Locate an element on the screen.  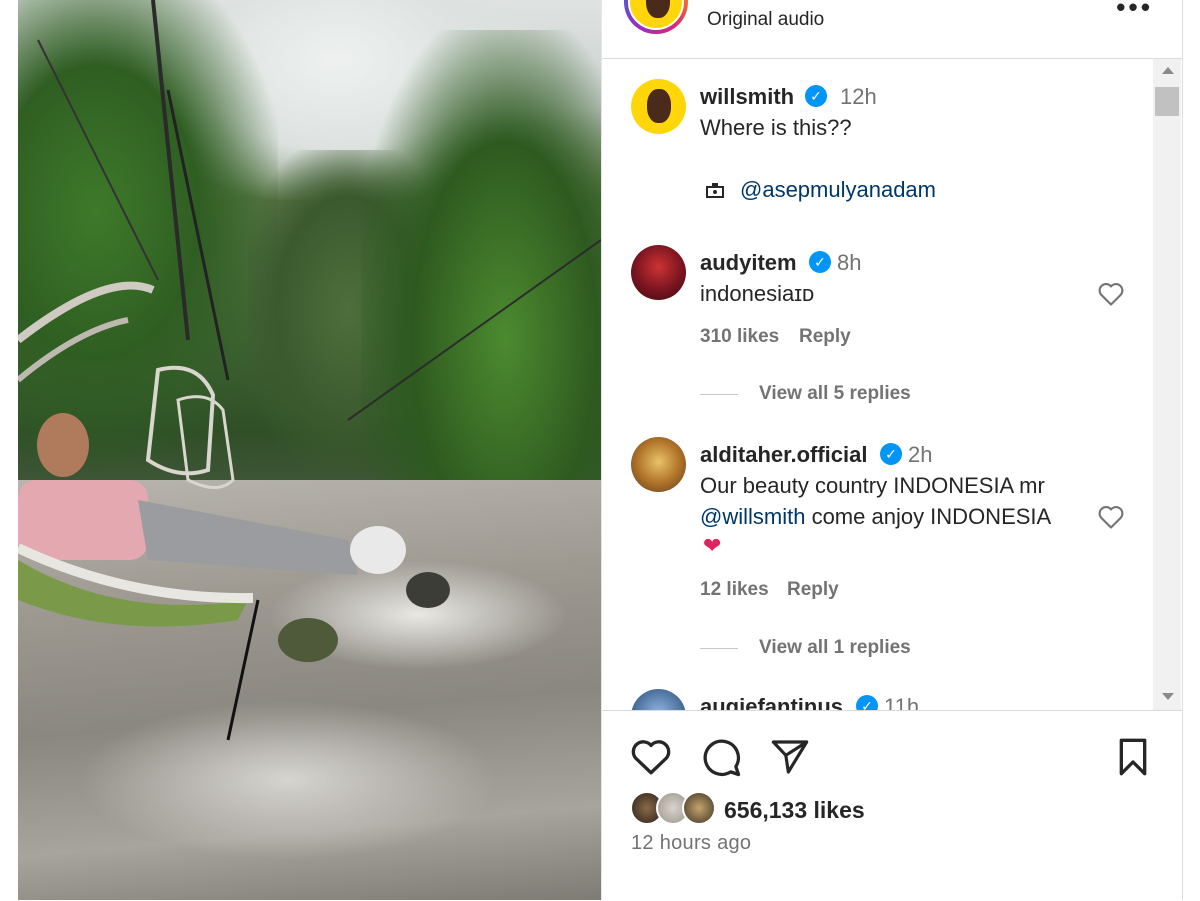
post-timestamp: 12 hours ago is located at coordinates (691, 843).